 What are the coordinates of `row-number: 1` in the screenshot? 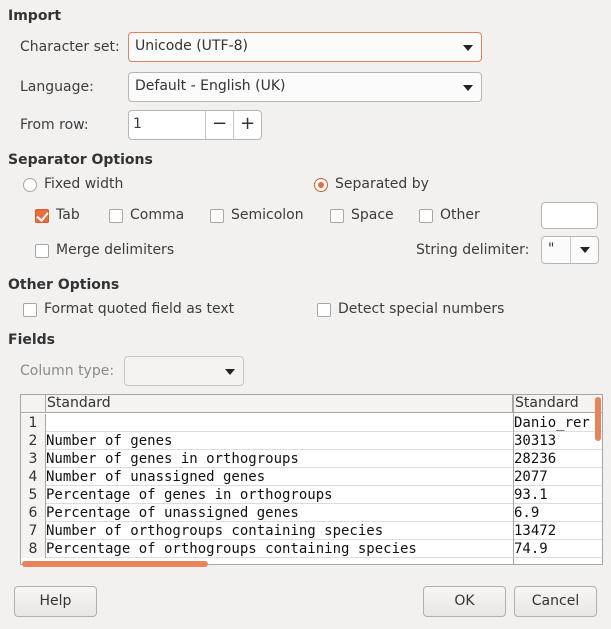 It's located at (33, 423).